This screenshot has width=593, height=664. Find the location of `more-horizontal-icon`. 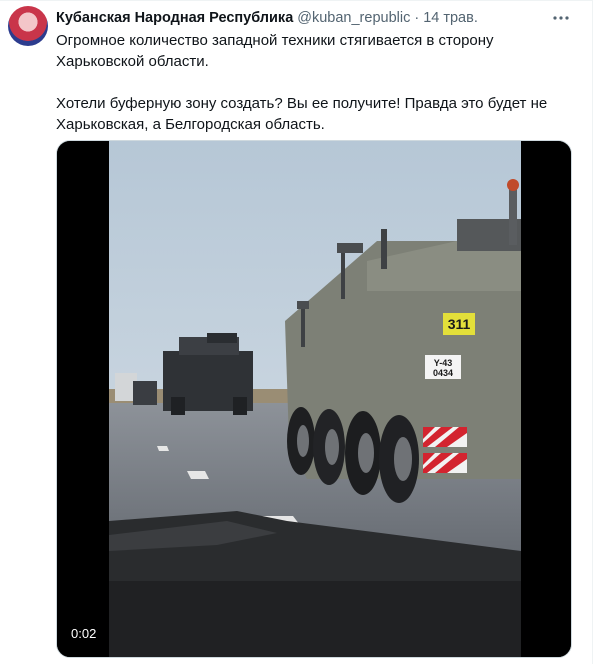

more-horizontal-icon is located at coordinates (561, 18).